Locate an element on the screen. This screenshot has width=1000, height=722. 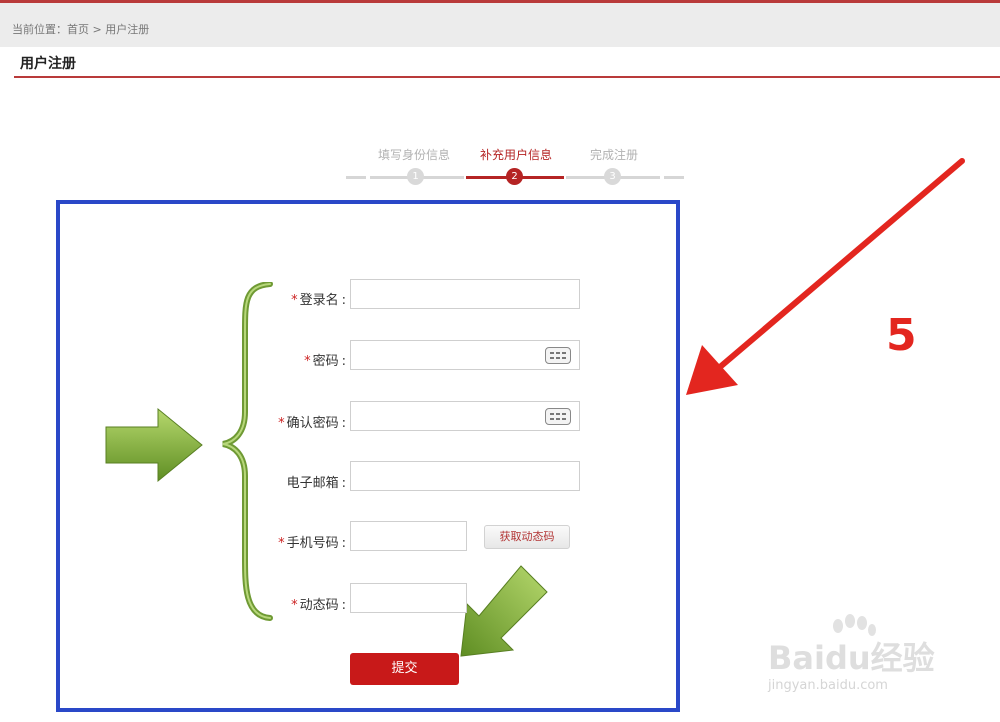
watermark-brand: Baidu经验 is located at coordinates (851, 658).